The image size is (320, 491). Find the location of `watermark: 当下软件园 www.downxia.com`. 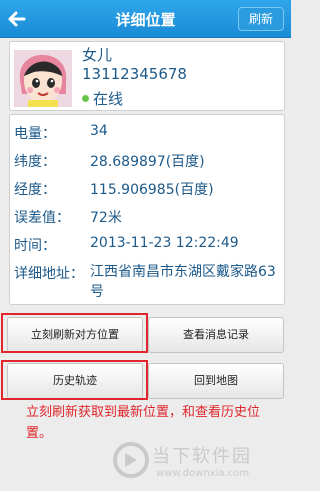

watermark: 当下软件园 www.downxia.com is located at coordinates (199, 465).